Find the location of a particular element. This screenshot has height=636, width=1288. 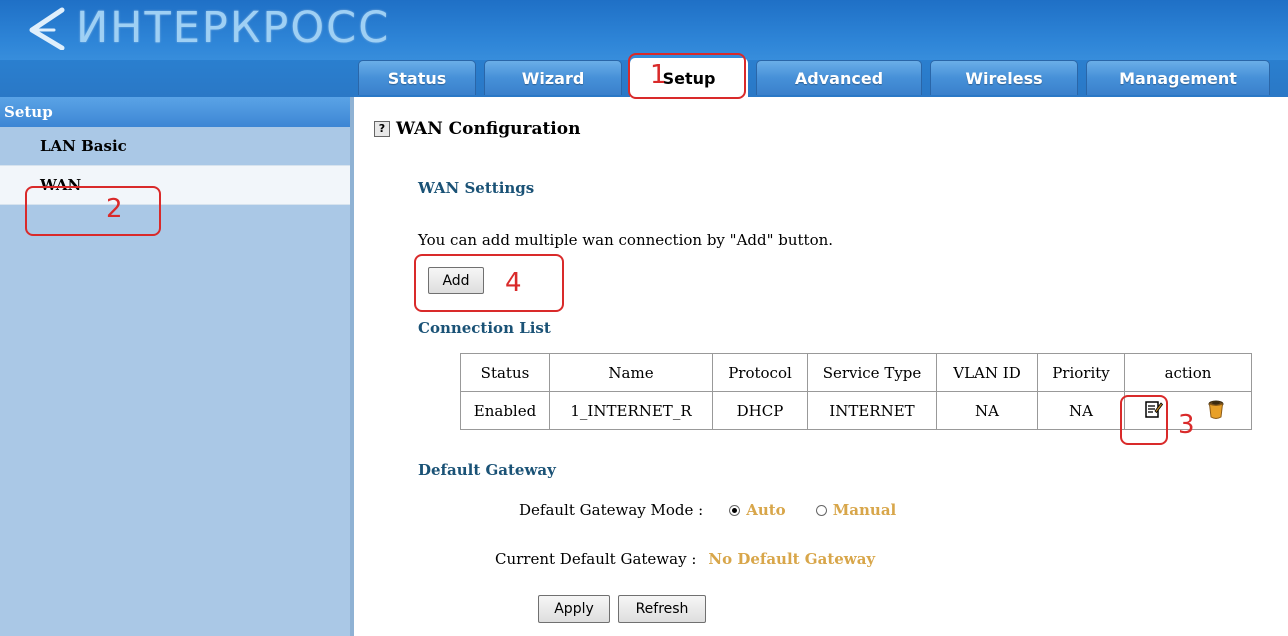

logo: ИНТЕРКРОСС is located at coordinates (207, 28).